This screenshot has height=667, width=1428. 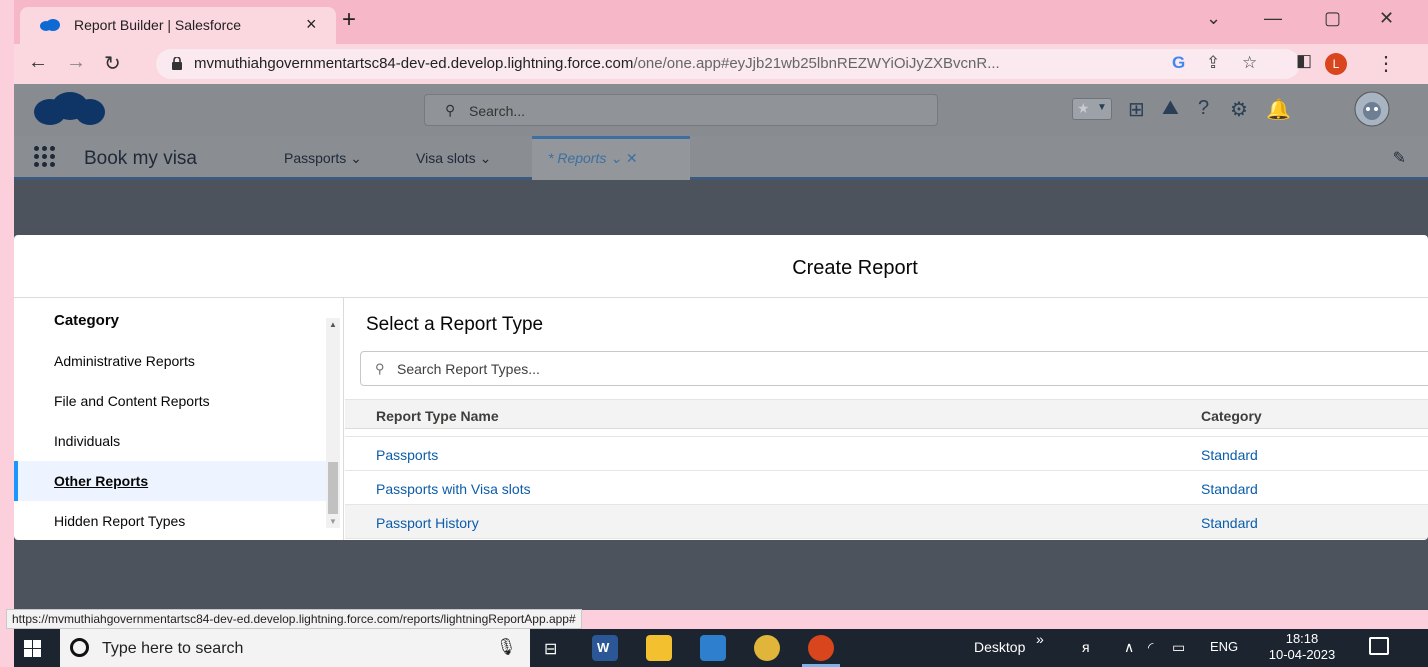 What do you see at coordinates (427, 523) in the screenshot?
I see `report-type-name: Passport History` at bounding box center [427, 523].